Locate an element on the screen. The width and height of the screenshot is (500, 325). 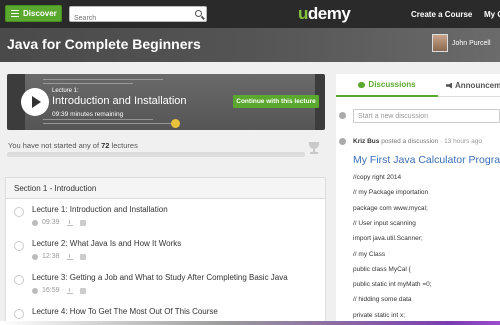
poster-avatar-icon is located at coordinates (342, 141).